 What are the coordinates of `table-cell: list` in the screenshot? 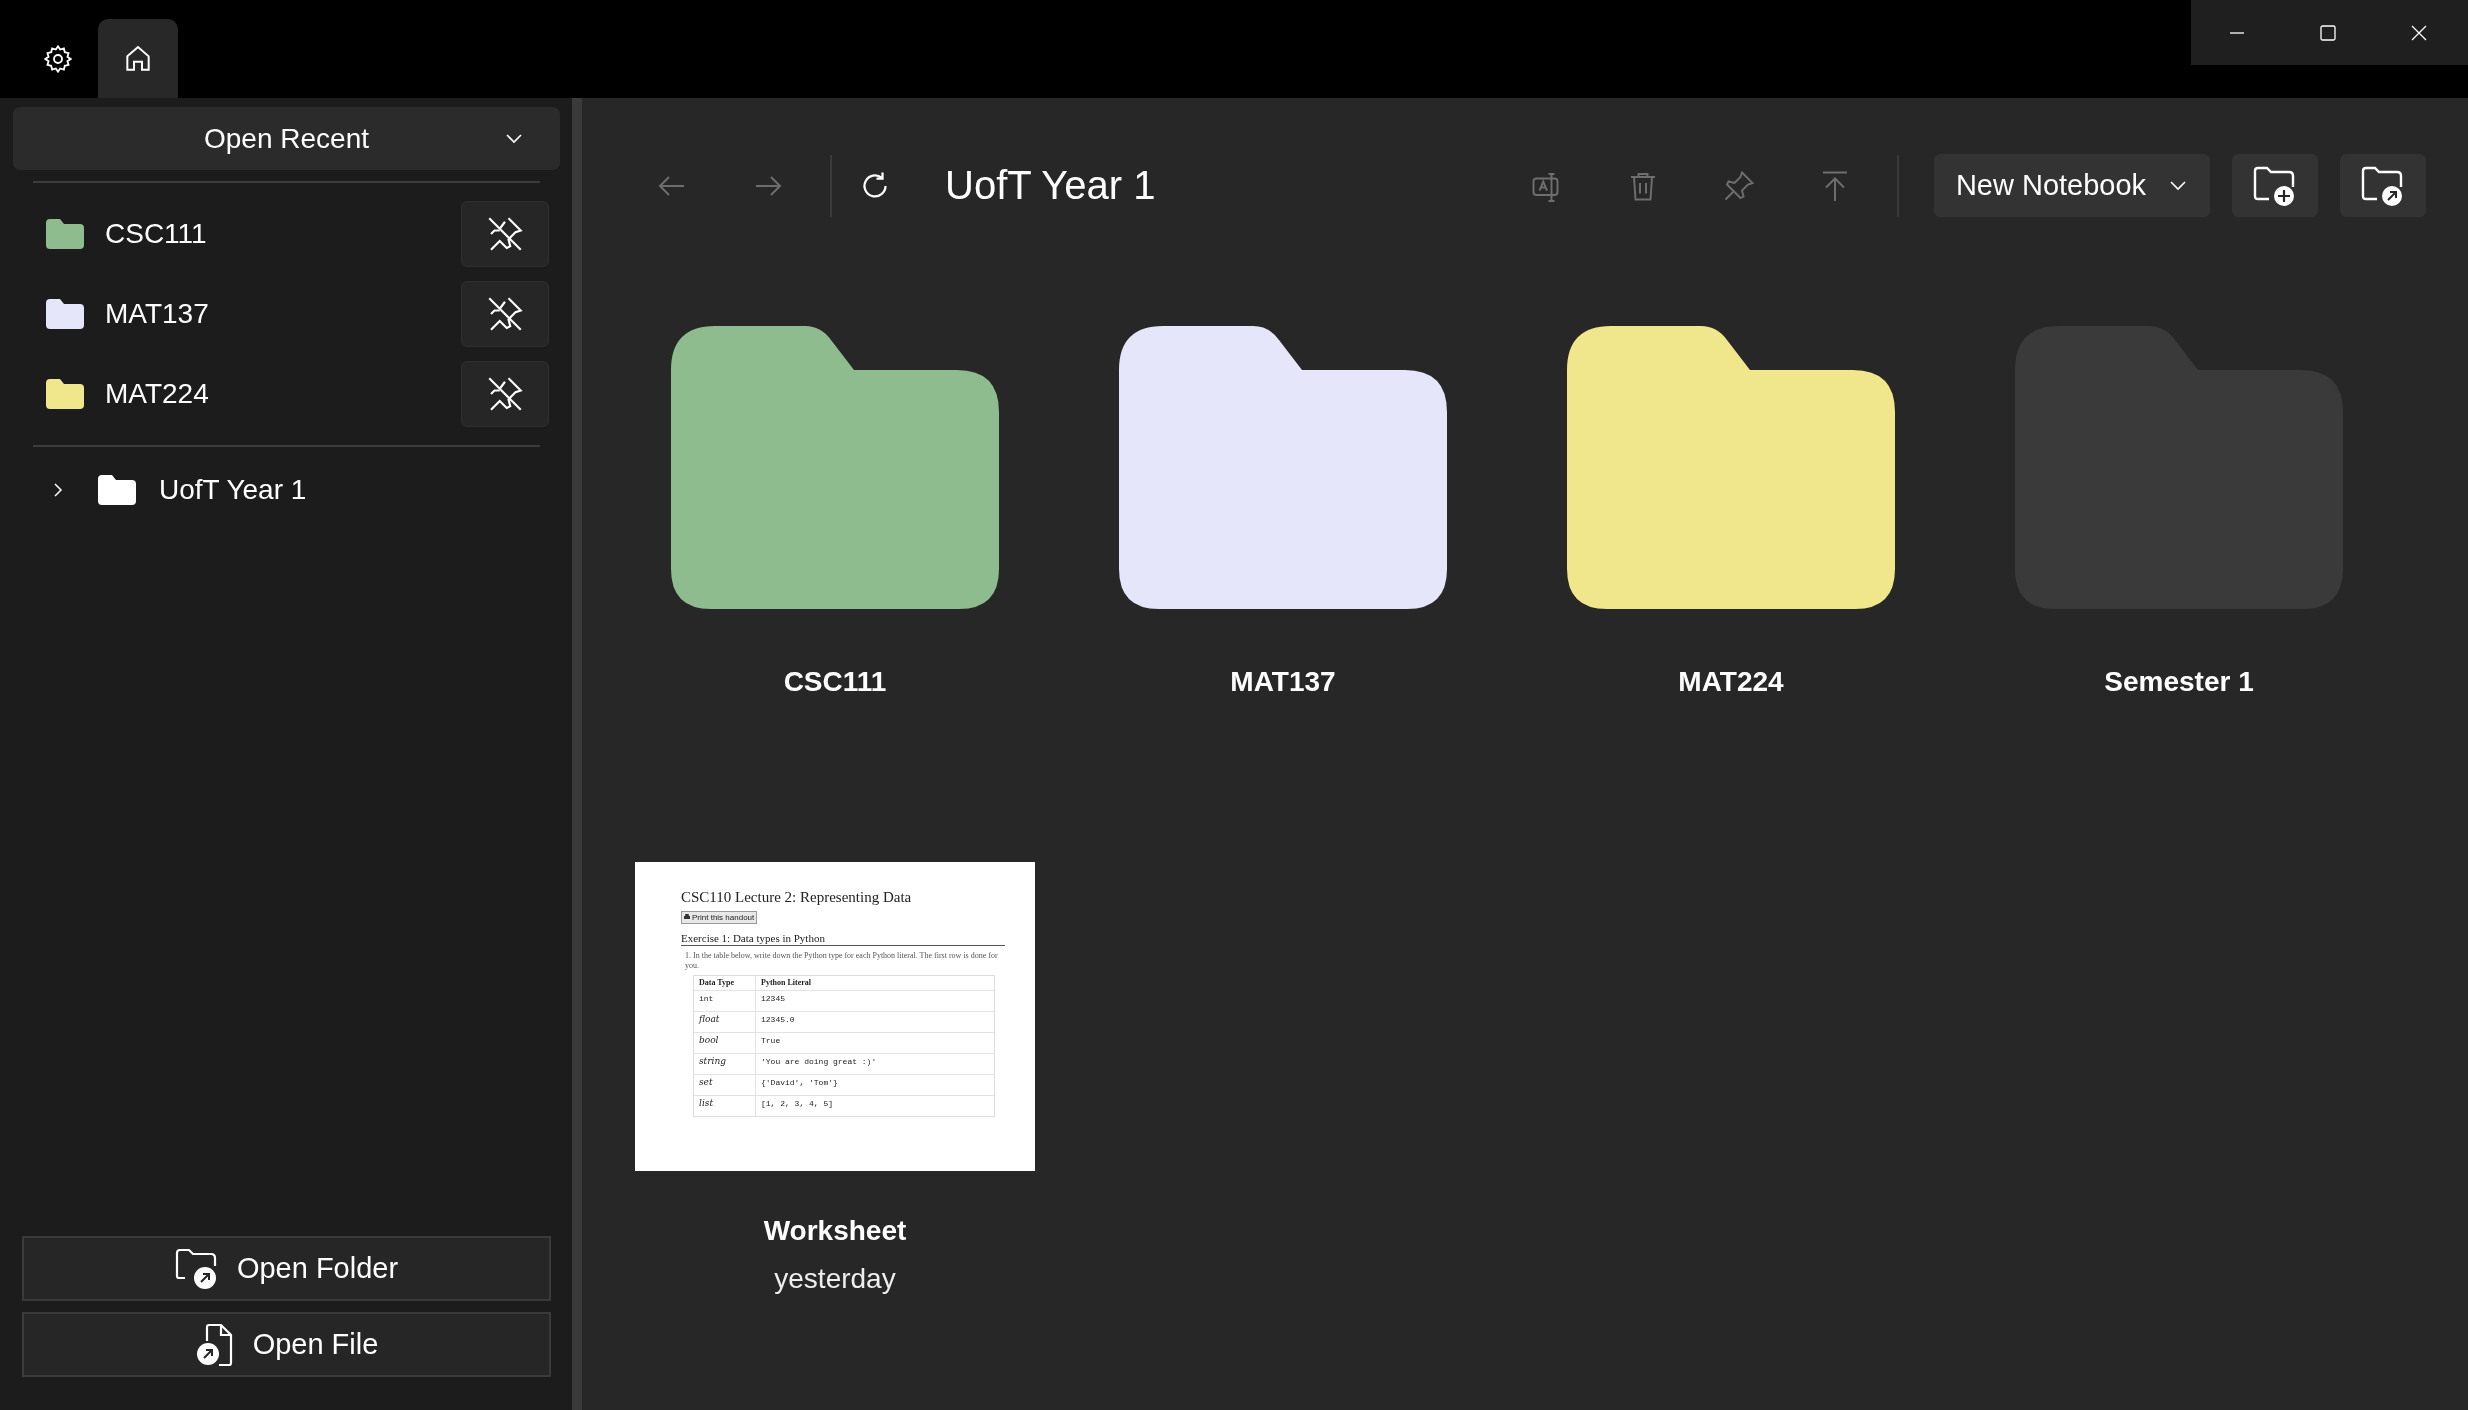 It's located at (725, 1105).